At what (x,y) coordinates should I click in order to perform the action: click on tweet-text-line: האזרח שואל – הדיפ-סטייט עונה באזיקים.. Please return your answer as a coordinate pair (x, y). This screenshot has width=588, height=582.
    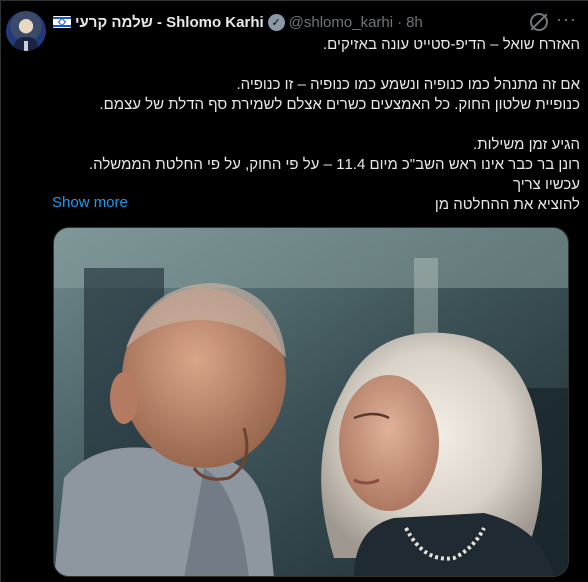
    Looking at the image, I should click on (451, 44).